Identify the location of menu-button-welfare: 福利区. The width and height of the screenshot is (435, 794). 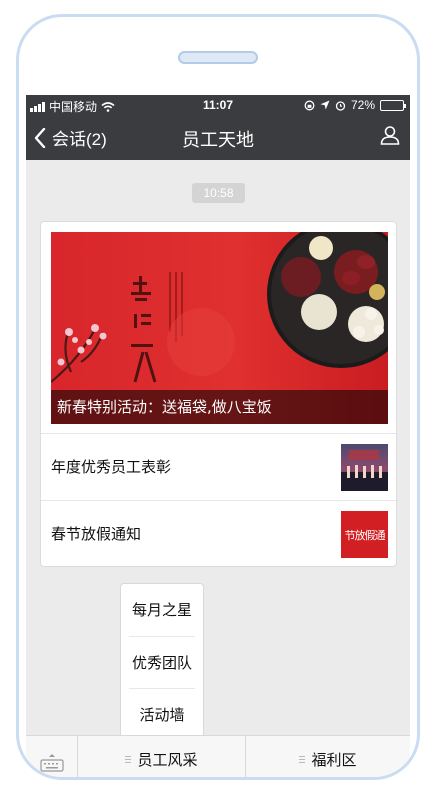
(328, 756).